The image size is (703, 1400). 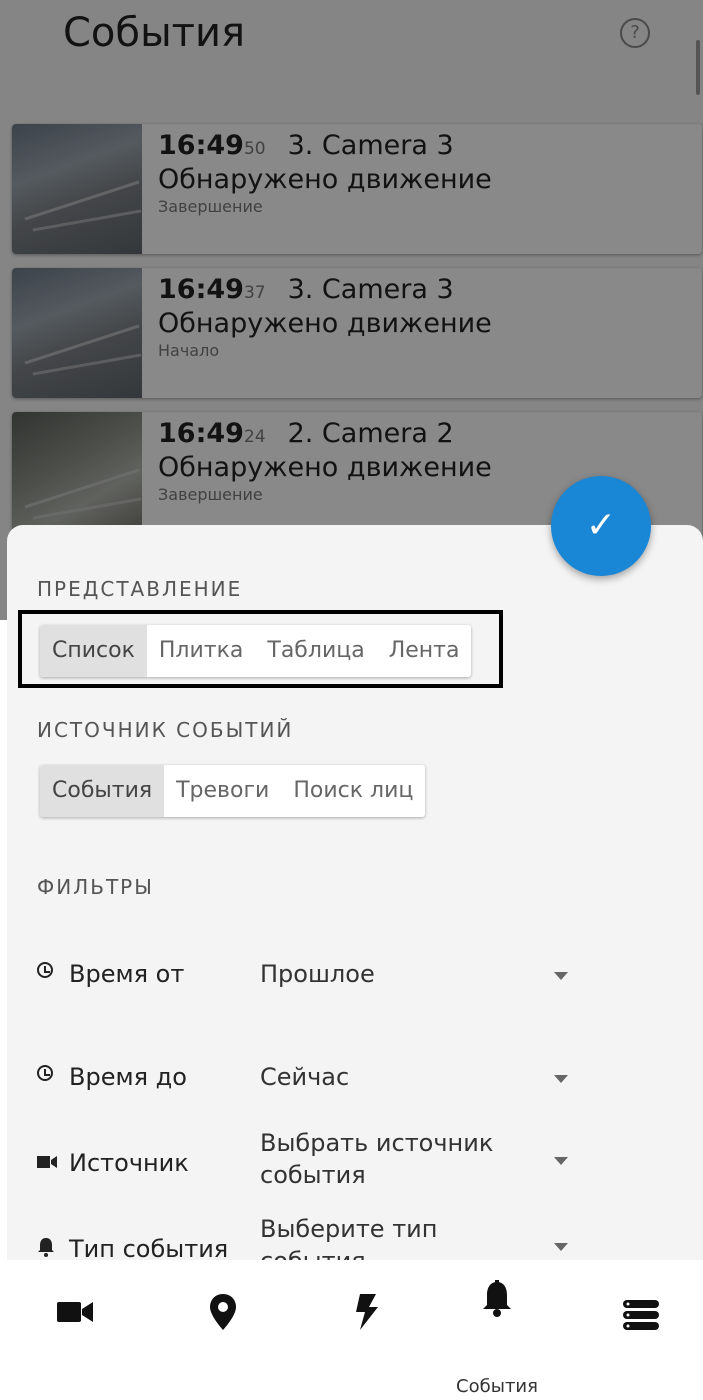 I want to click on nav-label-events: События, so click(x=497, y=1386).